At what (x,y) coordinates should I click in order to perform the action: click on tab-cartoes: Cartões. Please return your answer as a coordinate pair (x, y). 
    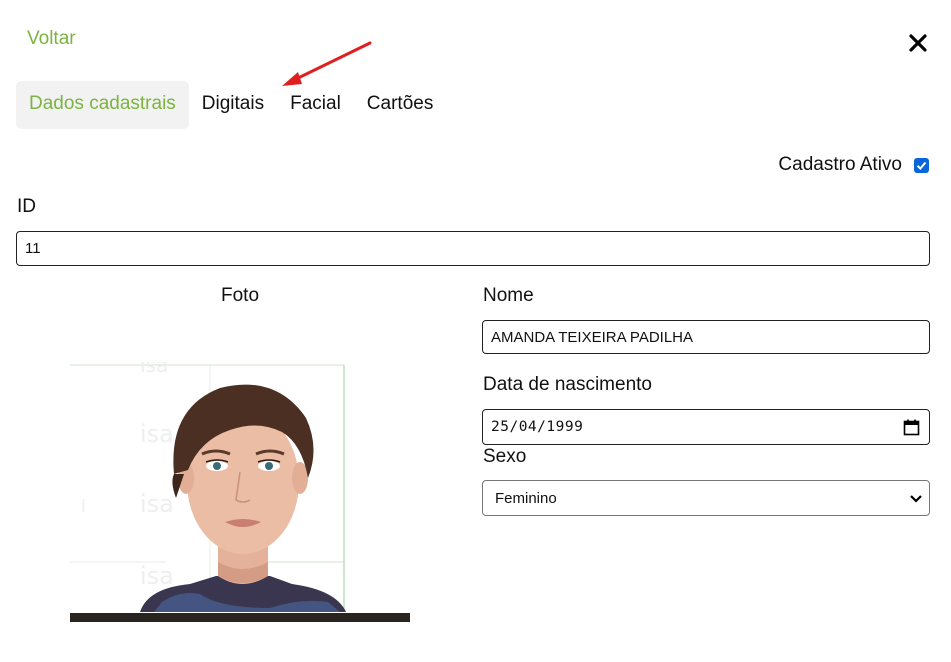
    Looking at the image, I should click on (400, 105).